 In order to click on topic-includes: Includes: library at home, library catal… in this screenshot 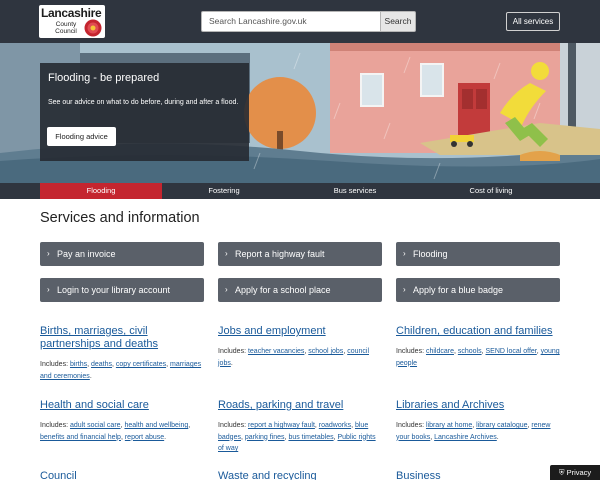, I will do `click(473, 431)`.